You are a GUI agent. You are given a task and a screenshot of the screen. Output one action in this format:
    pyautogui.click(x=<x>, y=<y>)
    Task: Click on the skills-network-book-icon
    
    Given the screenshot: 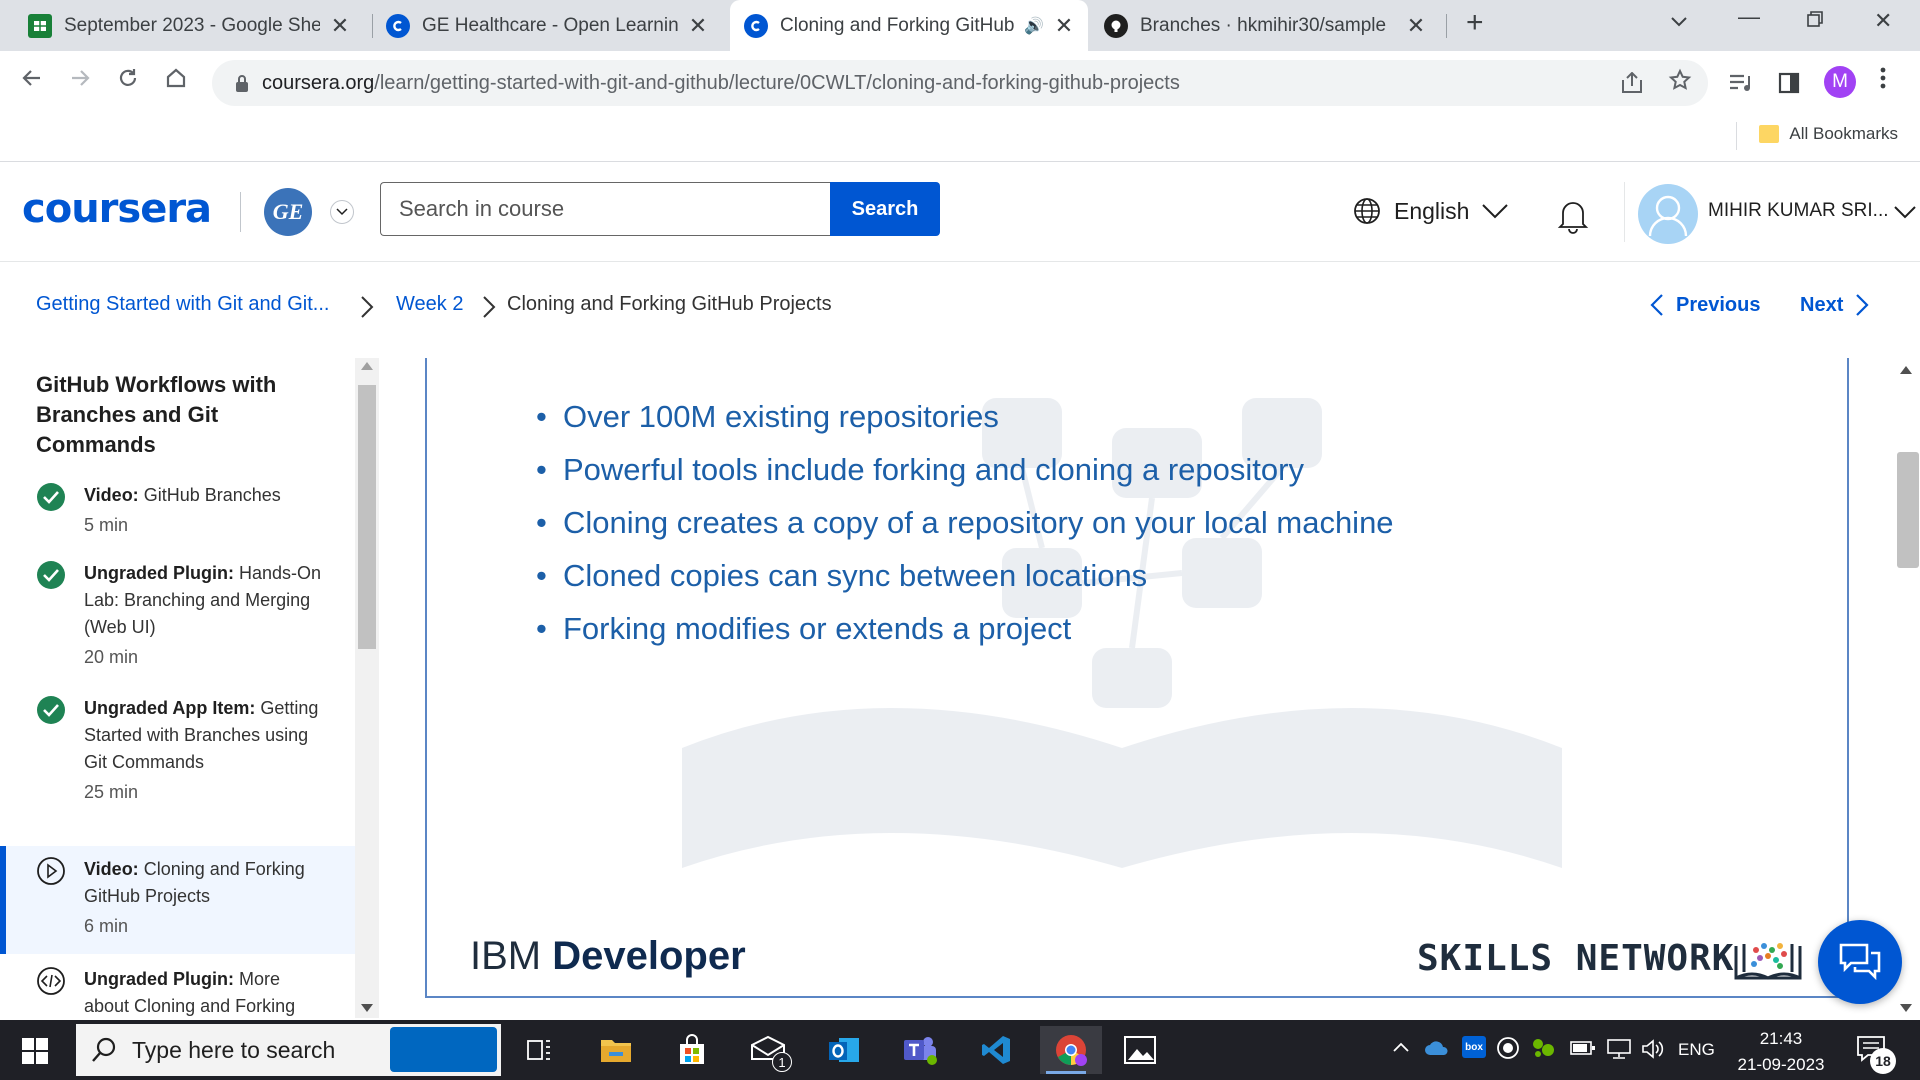 What is the action you would take?
    pyautogui.click(x=1768, y=961)
    